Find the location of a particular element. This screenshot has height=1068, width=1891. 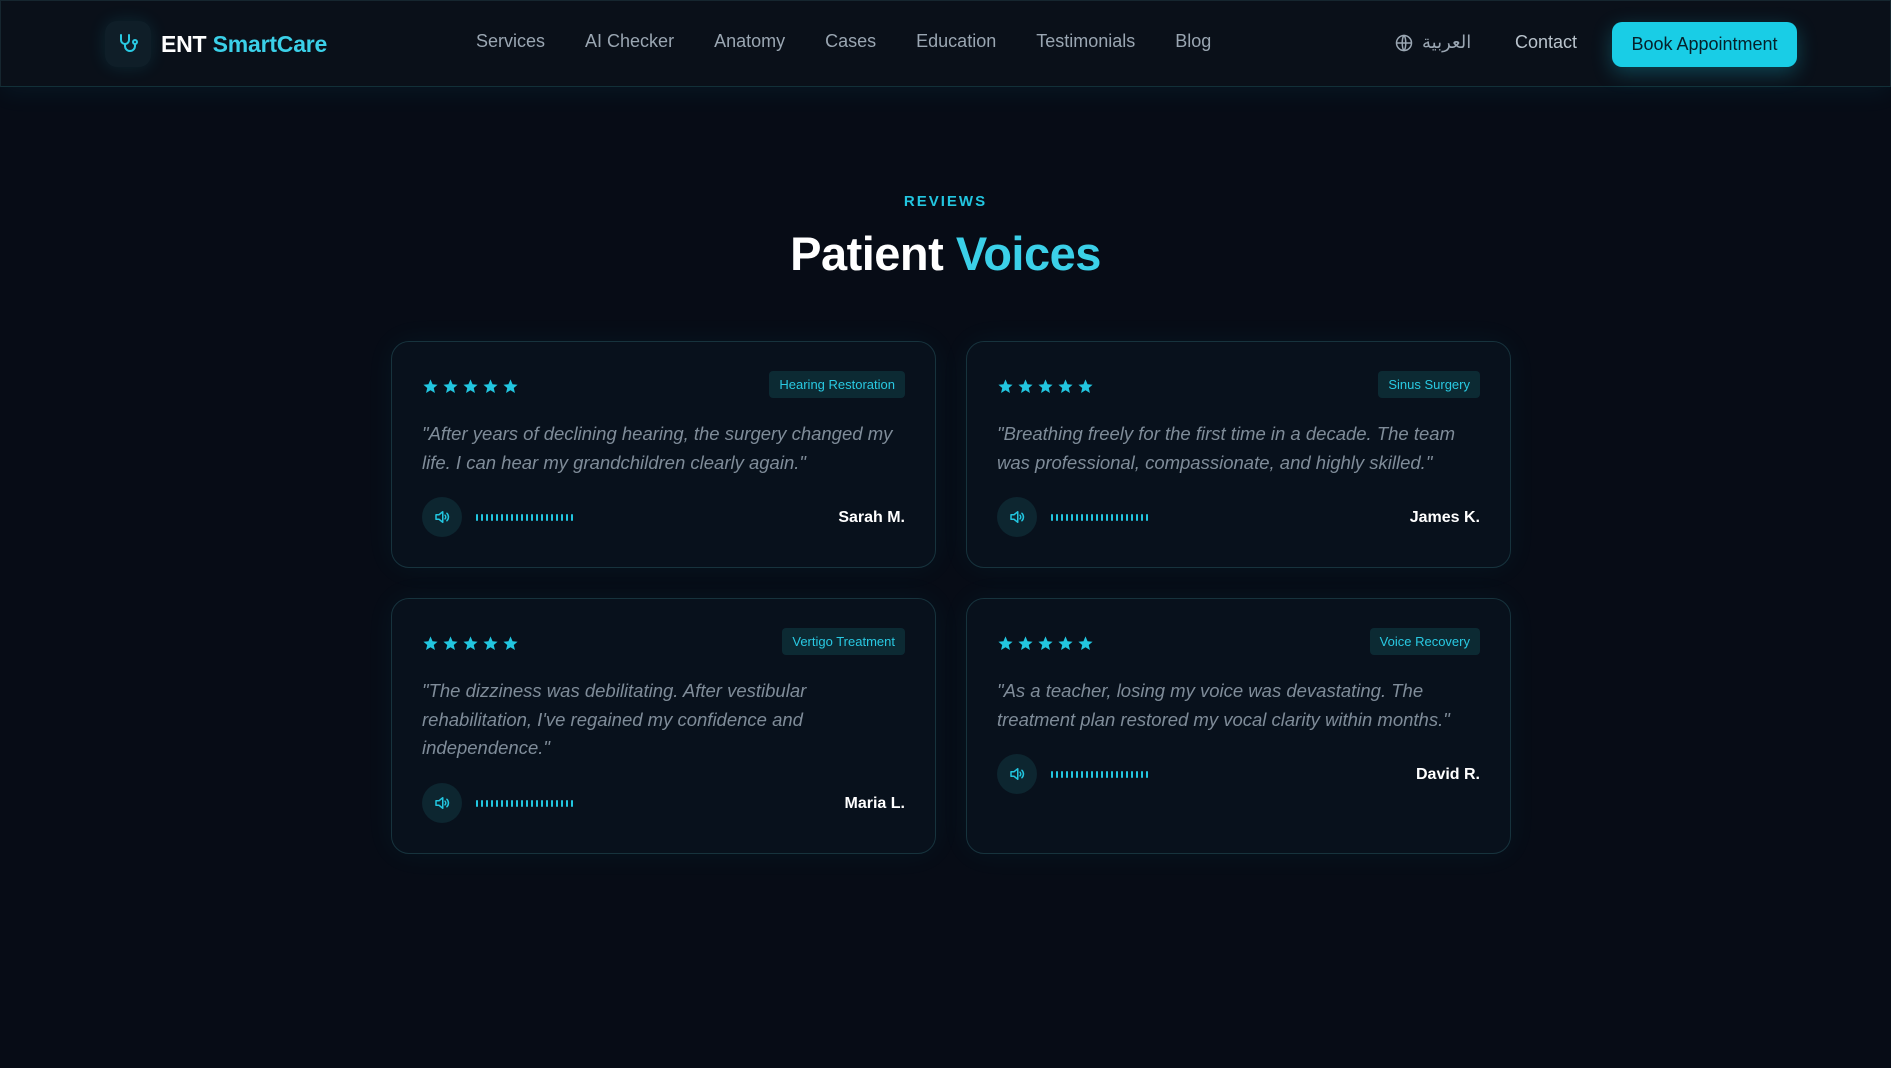

brand-name-ent: ENT is located at coordinates (184, 43).